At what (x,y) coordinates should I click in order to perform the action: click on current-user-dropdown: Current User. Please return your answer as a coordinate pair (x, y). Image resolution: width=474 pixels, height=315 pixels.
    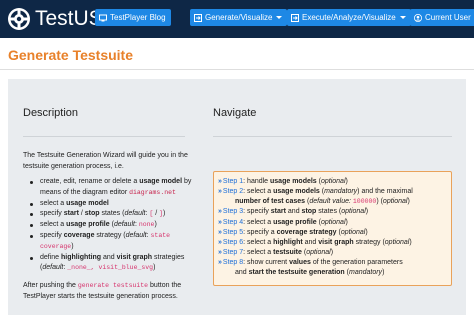
    Looking at the image, I should click on (442, 17).